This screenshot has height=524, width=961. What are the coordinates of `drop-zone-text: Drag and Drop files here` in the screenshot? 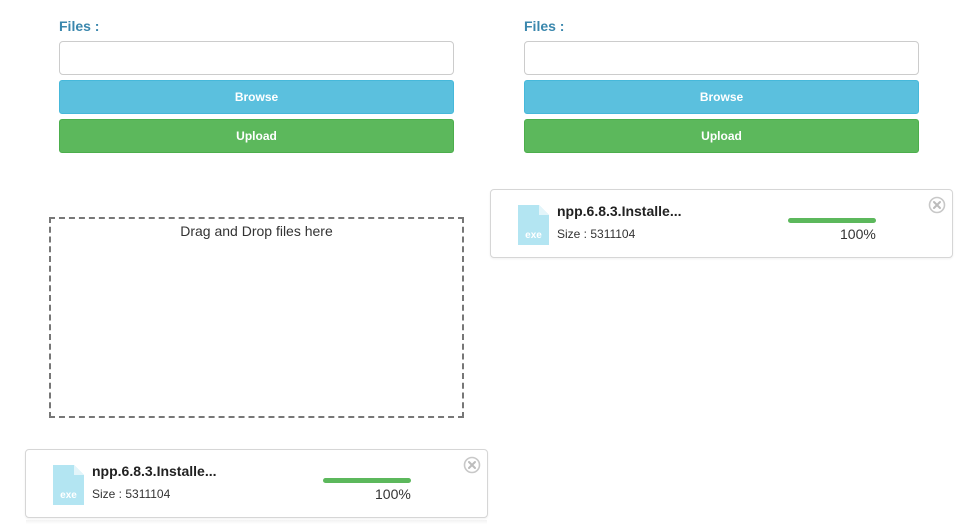 It's located at (256, 231).